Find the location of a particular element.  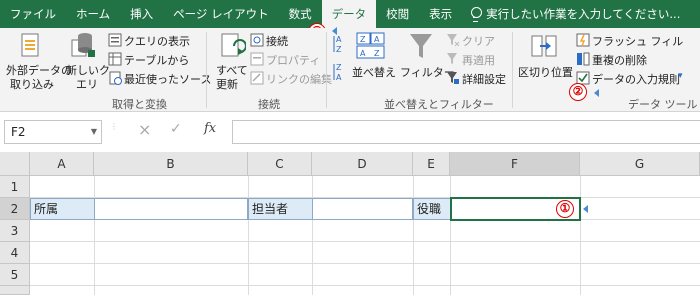

marker-3-pointer-icon is located at coordinates (334, 31).